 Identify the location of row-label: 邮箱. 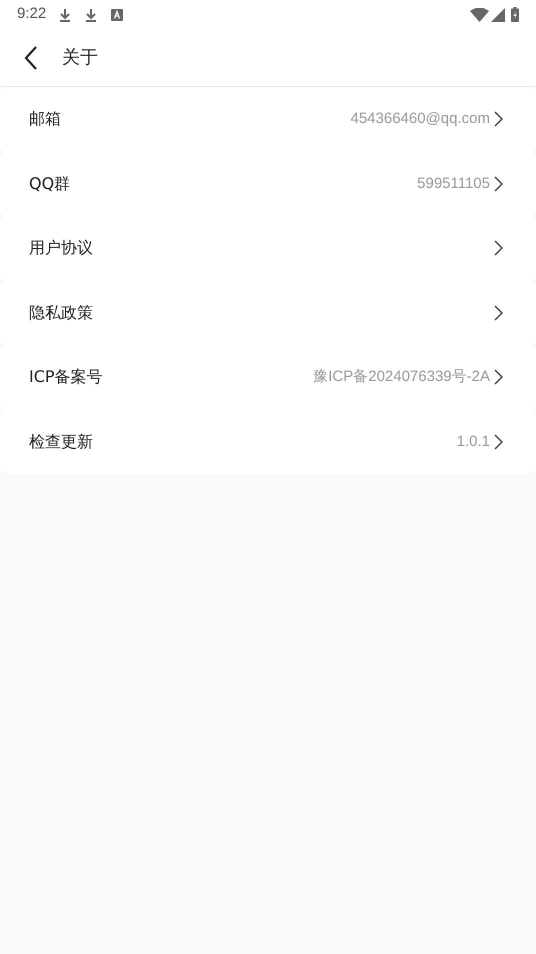
(45, 119).